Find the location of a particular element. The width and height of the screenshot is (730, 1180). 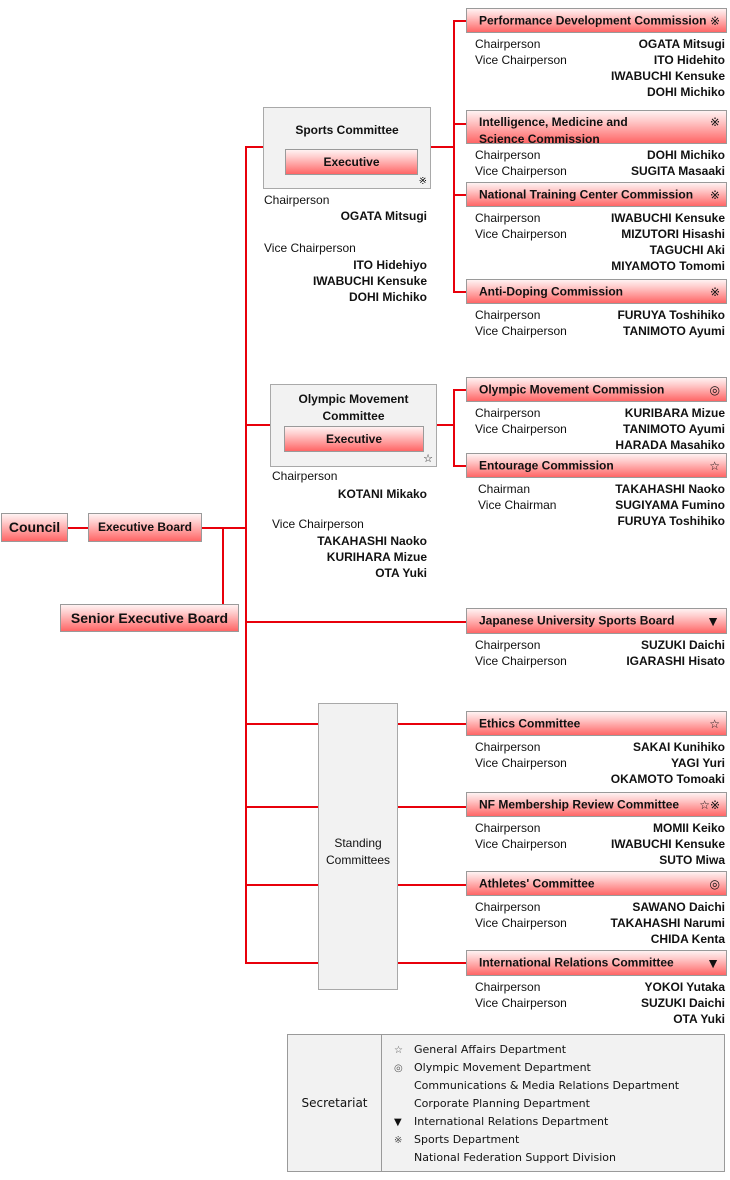

olympic-vice-name: TAKAHASHI Naoko is located at coordinates (372, 541).